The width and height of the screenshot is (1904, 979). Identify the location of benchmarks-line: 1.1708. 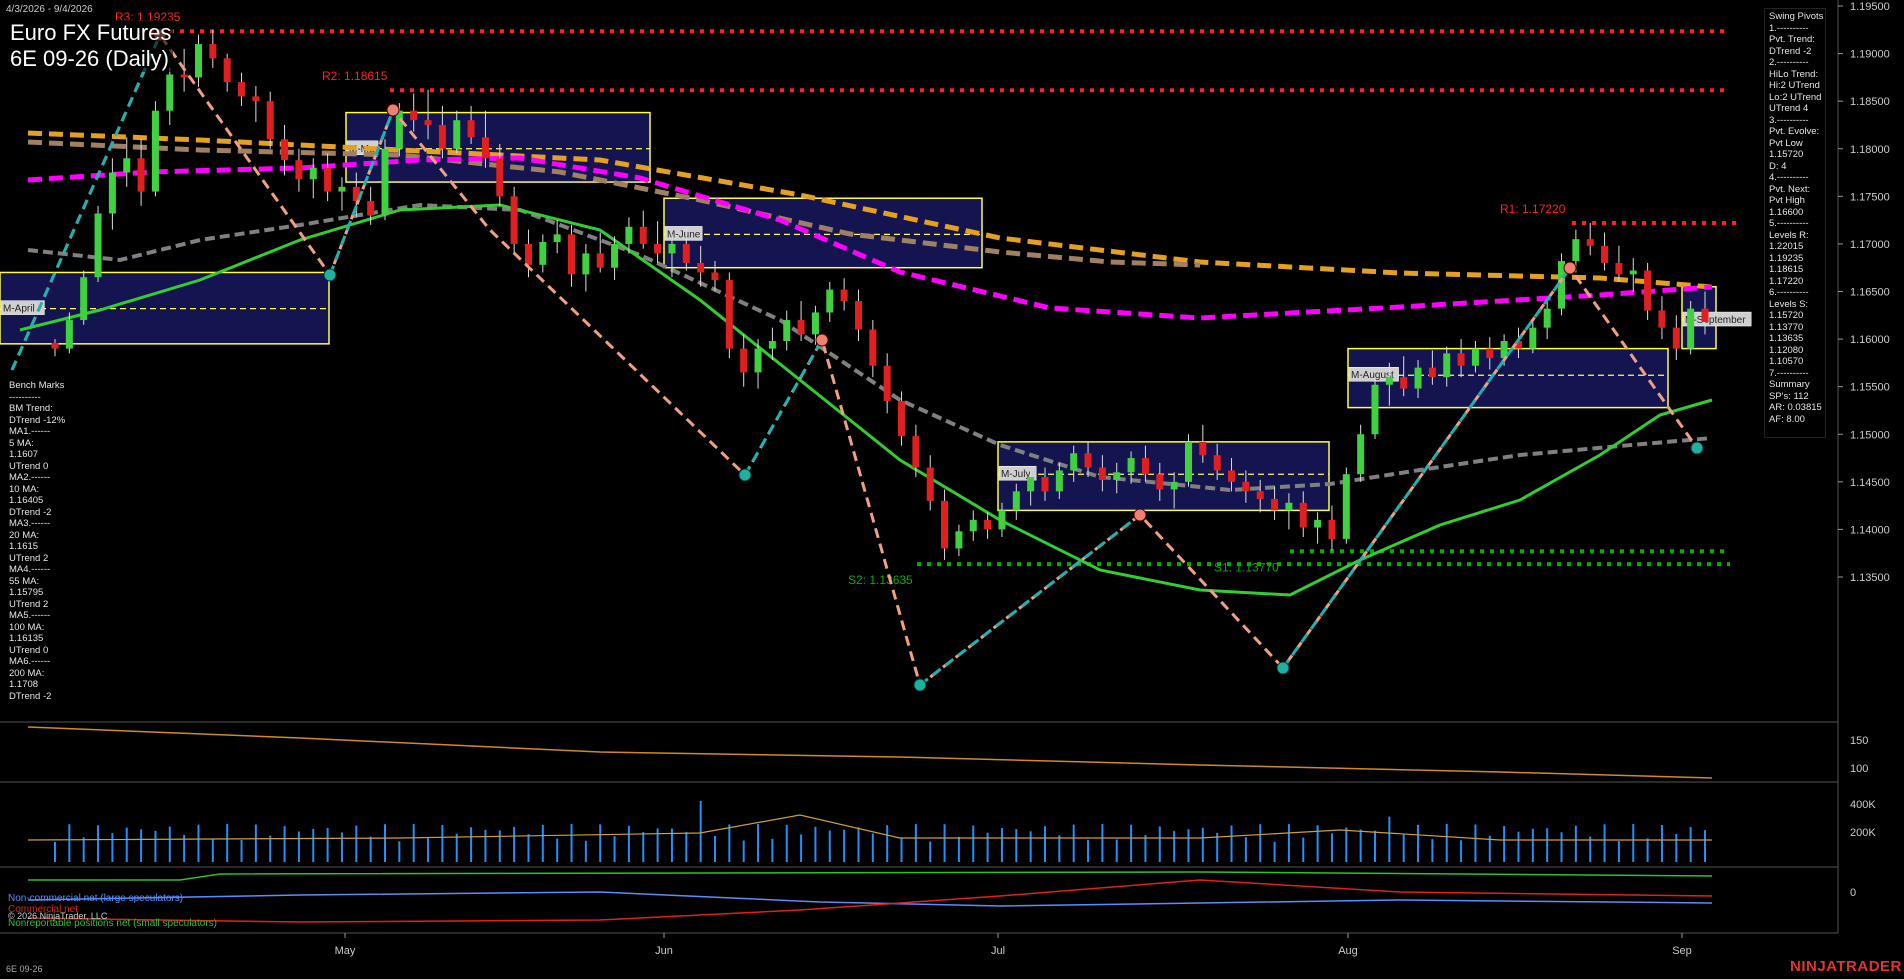
(24, 684).